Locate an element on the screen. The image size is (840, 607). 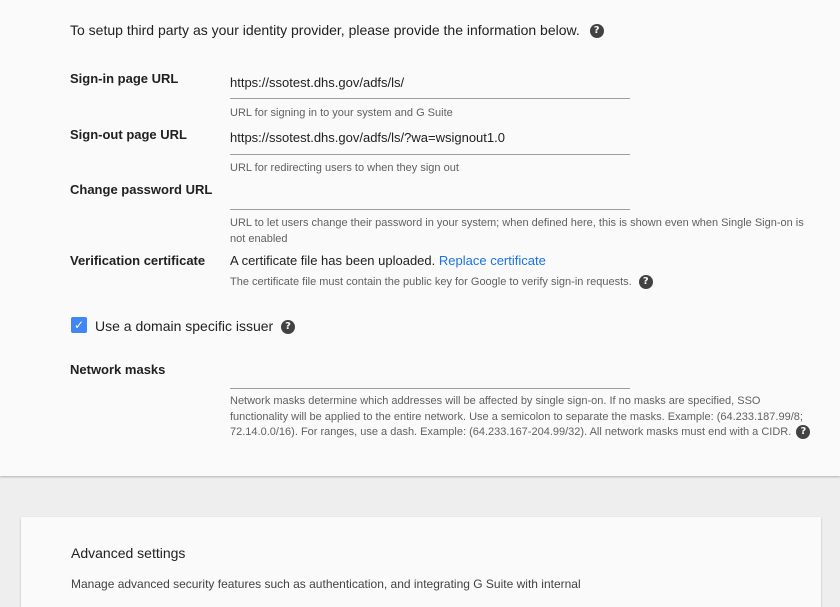
verification-certificate-label: Verification certificate is located at coordinates (138, 260).